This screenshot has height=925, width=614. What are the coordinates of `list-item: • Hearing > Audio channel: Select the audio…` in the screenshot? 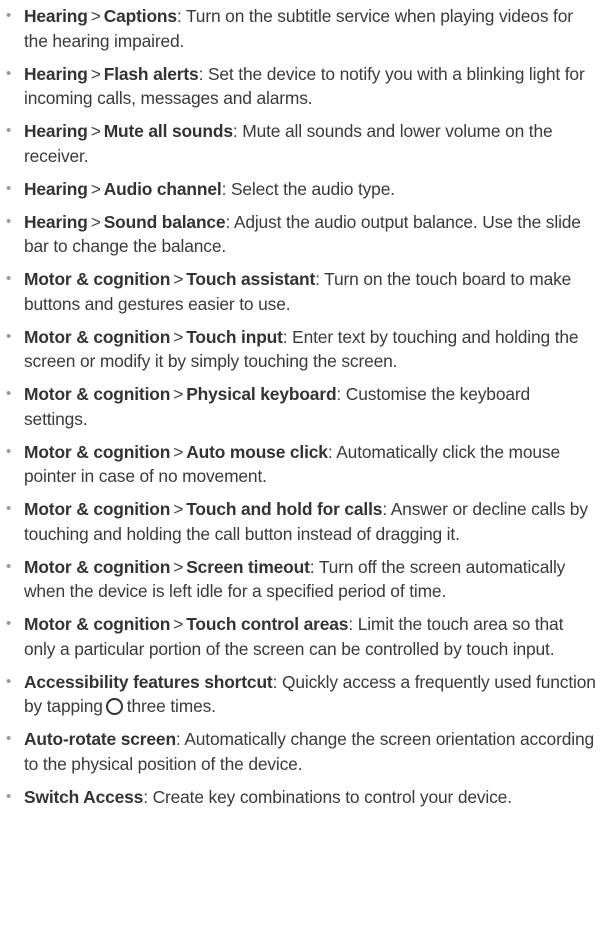 It's located at (301, 189).